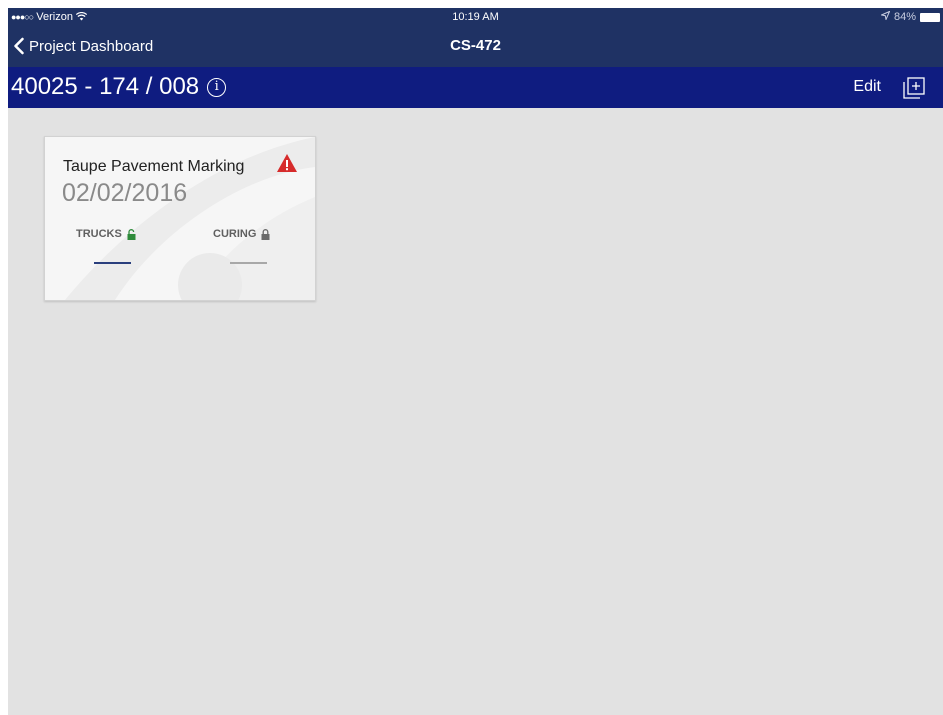 This screenshot has width=943, height=715. I want to click on trucks-value, so click(112, 263).